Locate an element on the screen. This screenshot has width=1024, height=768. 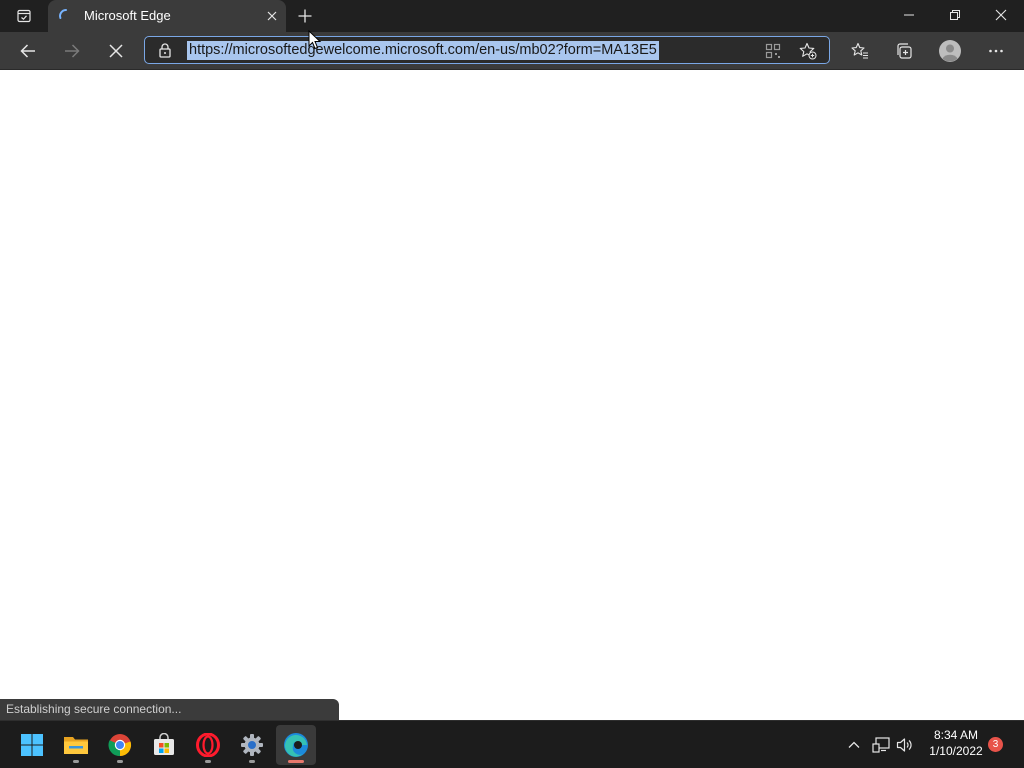
collections-icon is located at coordinates (904, 51).